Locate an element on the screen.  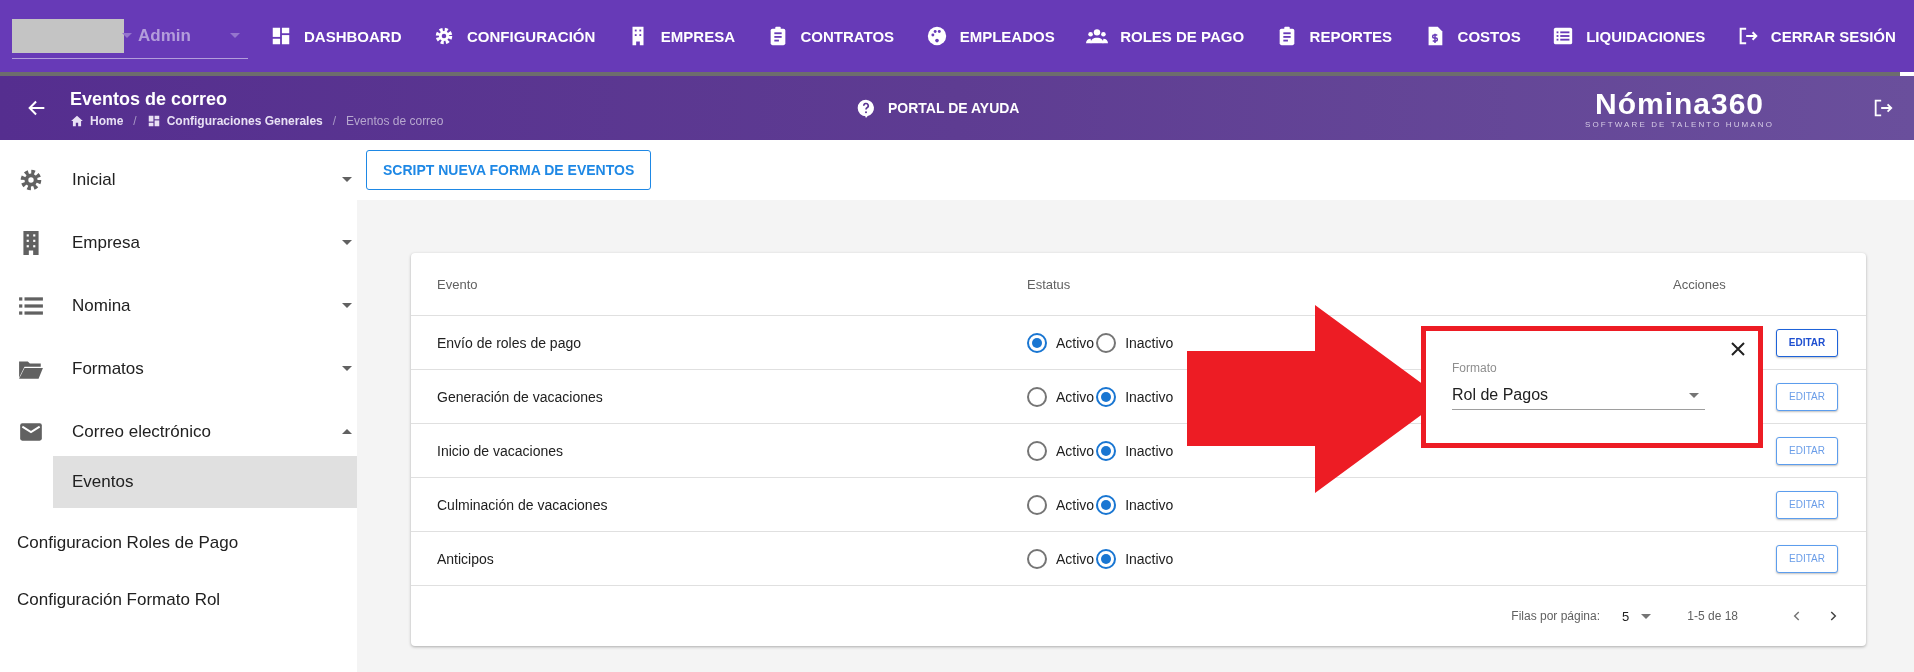
sidebar-link: Configuración Formato Rol is located at coordinates (178, 599).